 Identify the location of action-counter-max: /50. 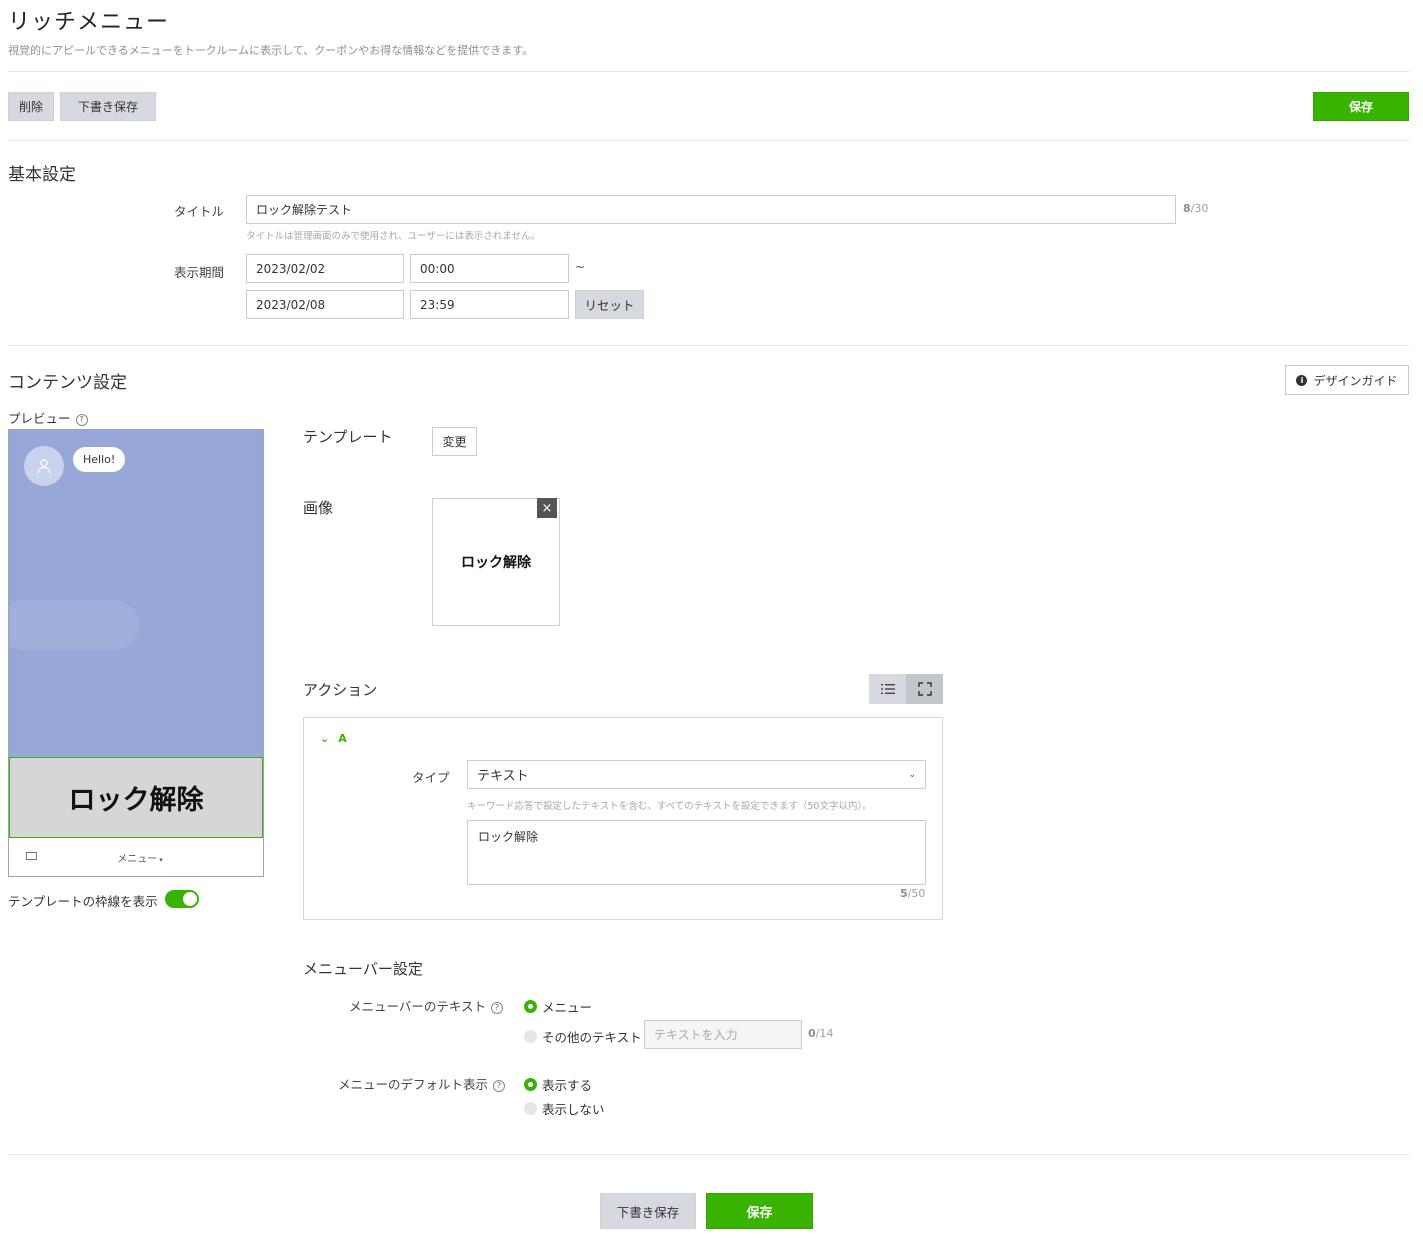
(916, 893).